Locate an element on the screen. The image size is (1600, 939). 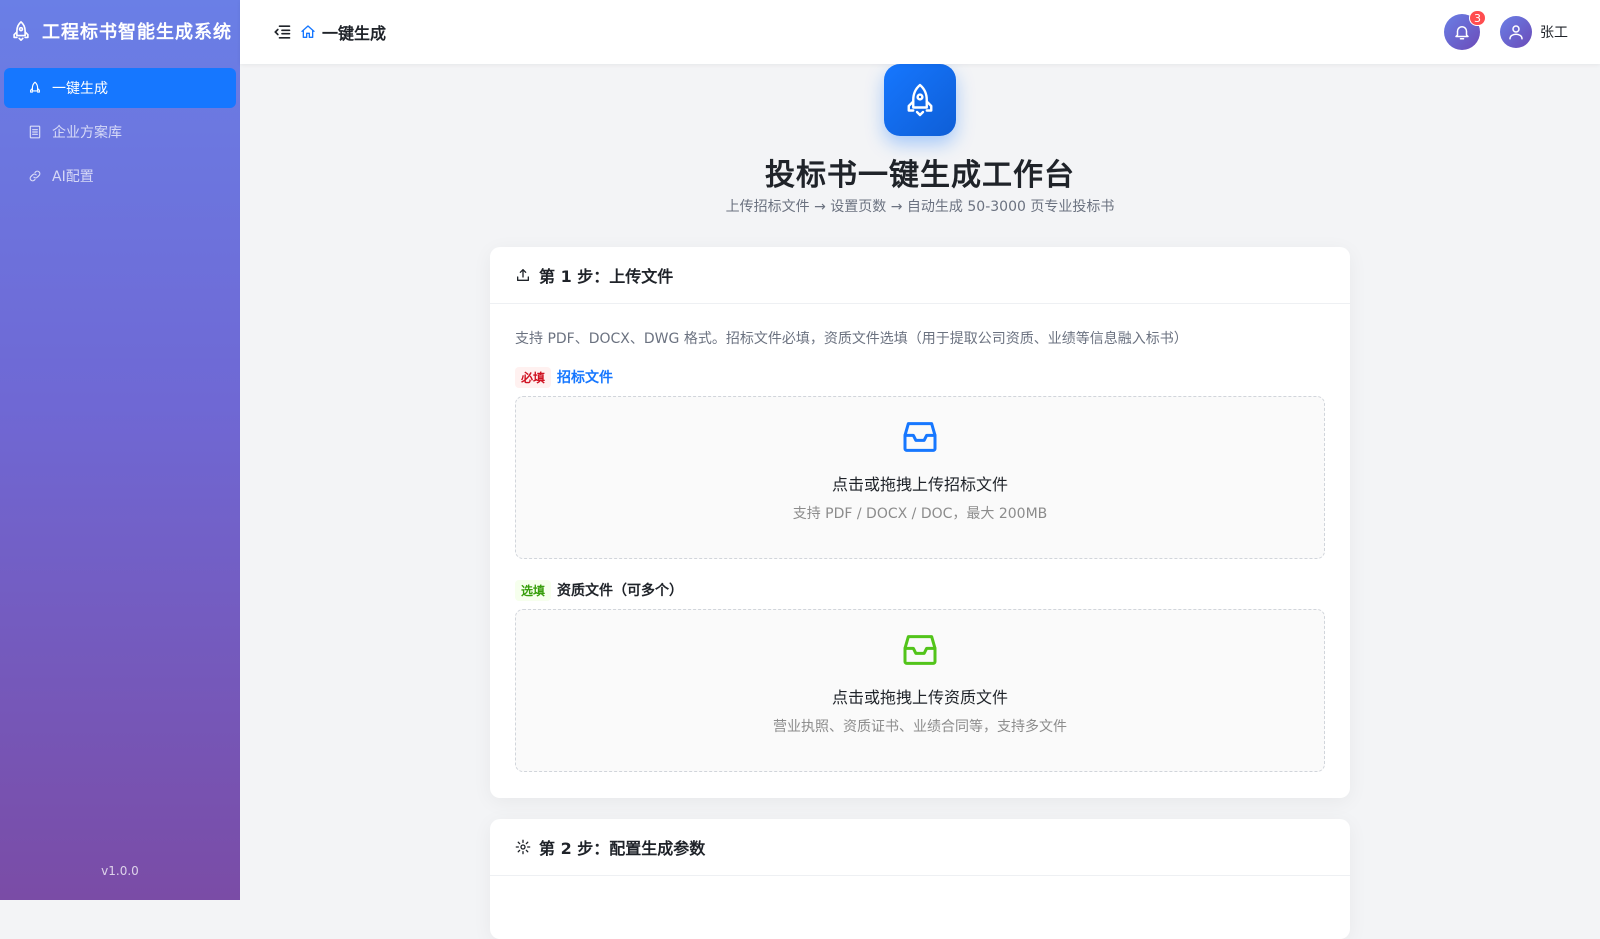
page-title: 投标书一键生成工作台 is located at coordinates (920, 175).